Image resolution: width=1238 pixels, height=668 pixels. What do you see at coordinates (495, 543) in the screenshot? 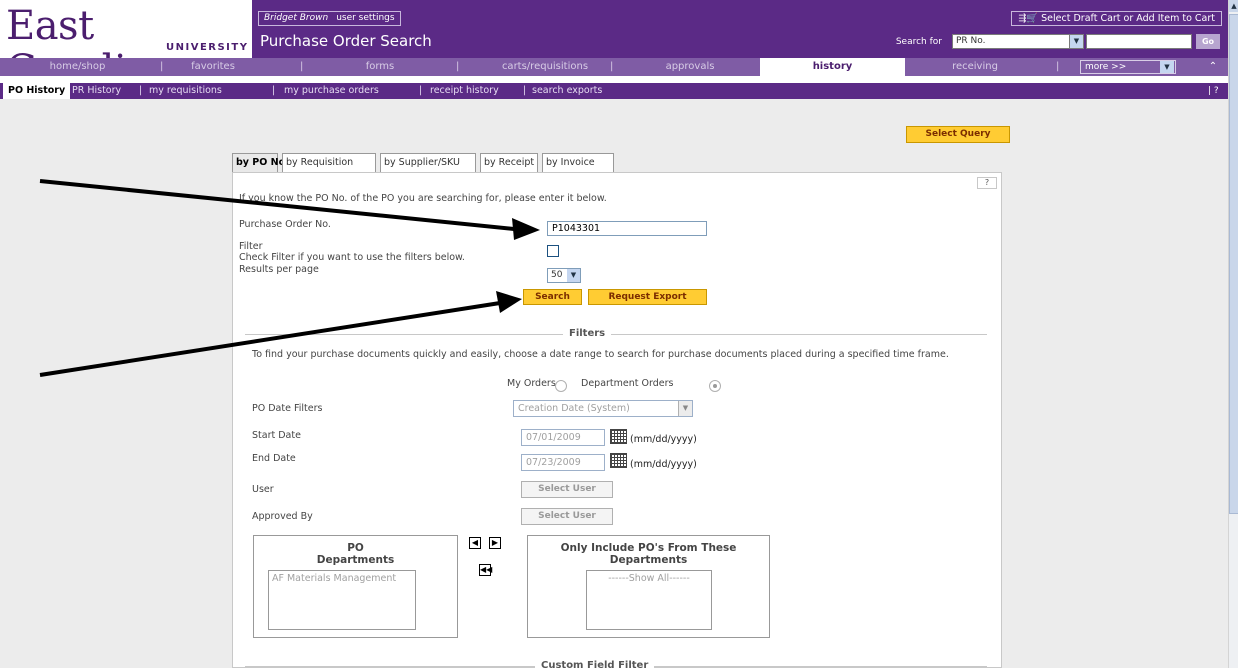
I see `move-right-icon: ▶` at bounding box center [495, 543].